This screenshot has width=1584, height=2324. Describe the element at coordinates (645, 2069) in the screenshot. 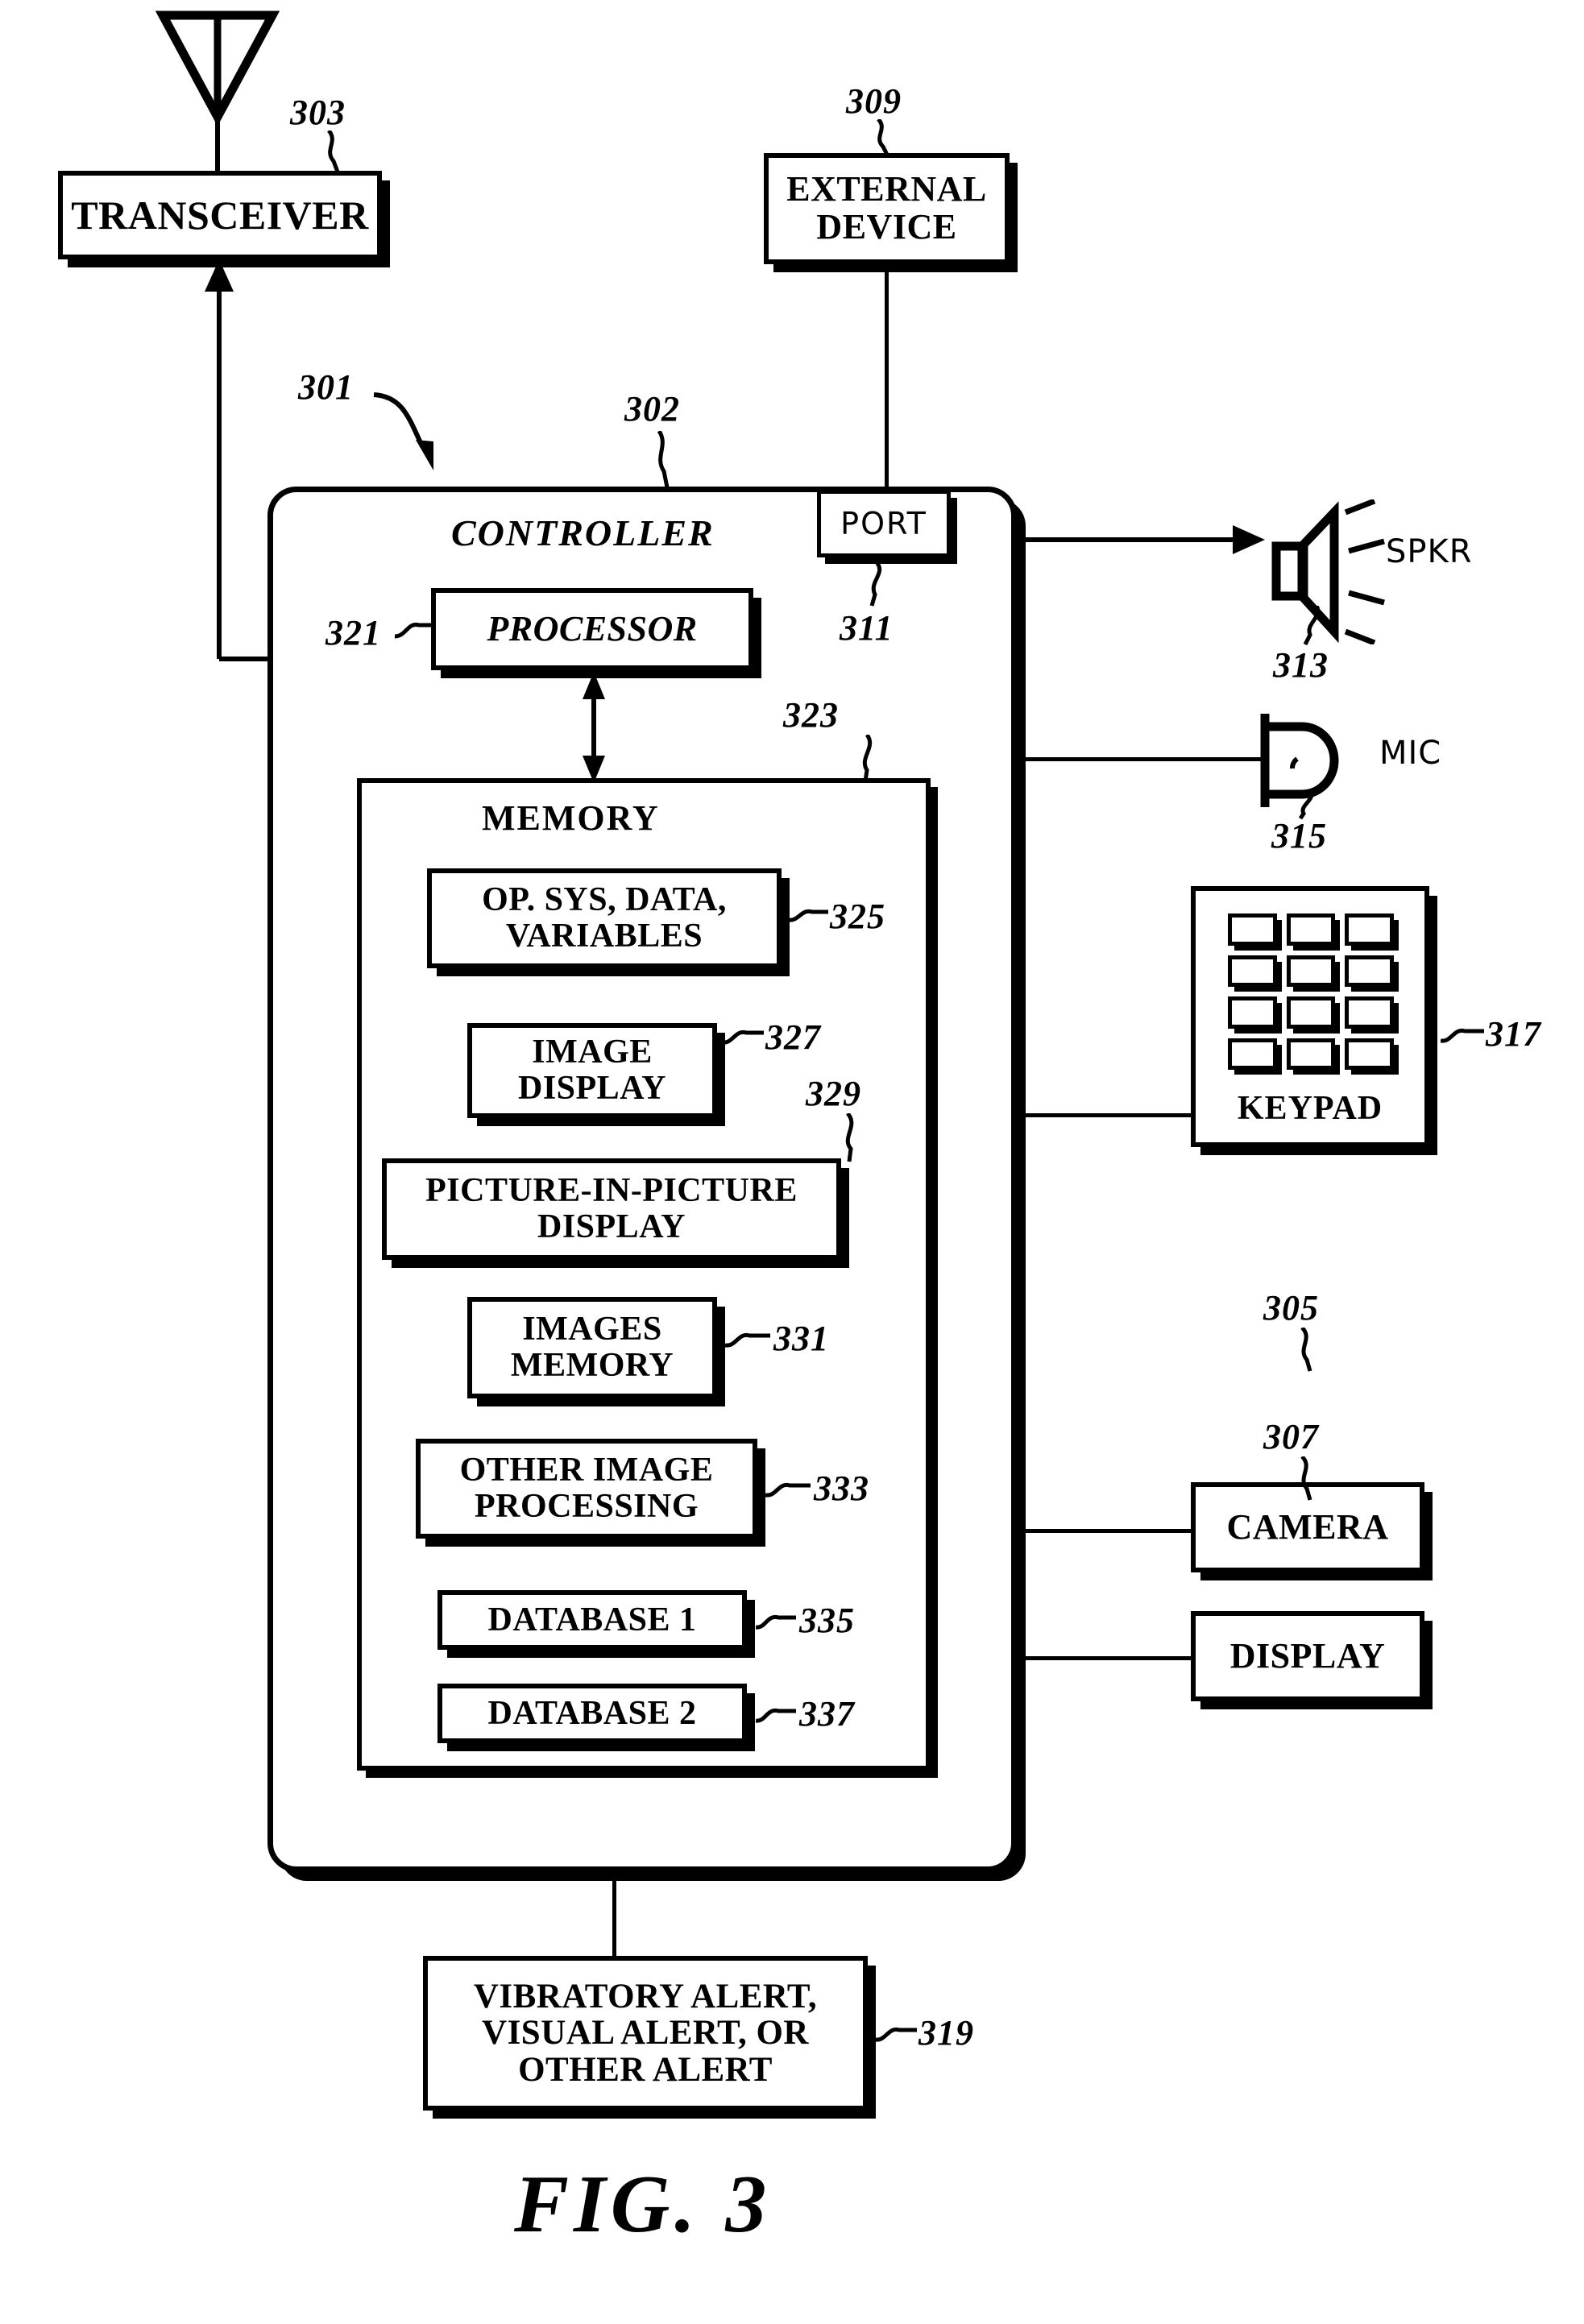

I see `alert-label-line3: OTHER ALERT` at that location.